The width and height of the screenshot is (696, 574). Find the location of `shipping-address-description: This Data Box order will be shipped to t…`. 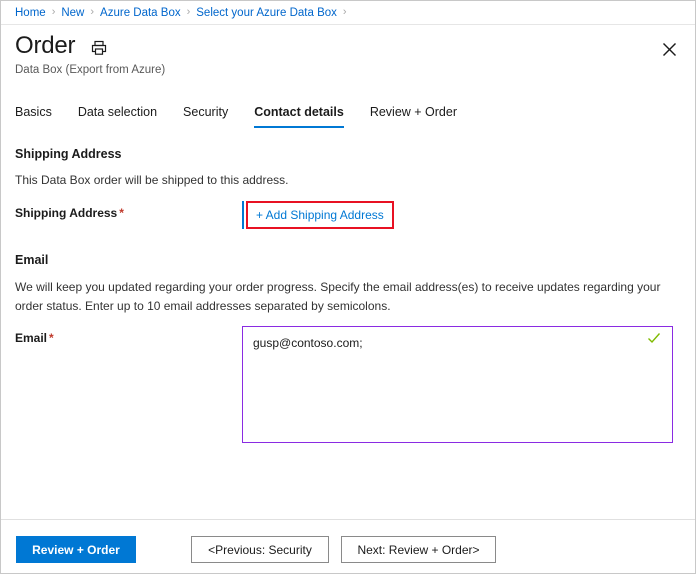

shipping-address-description: This Data Box order will be shipped to t… is located at coordinates (152, 180).